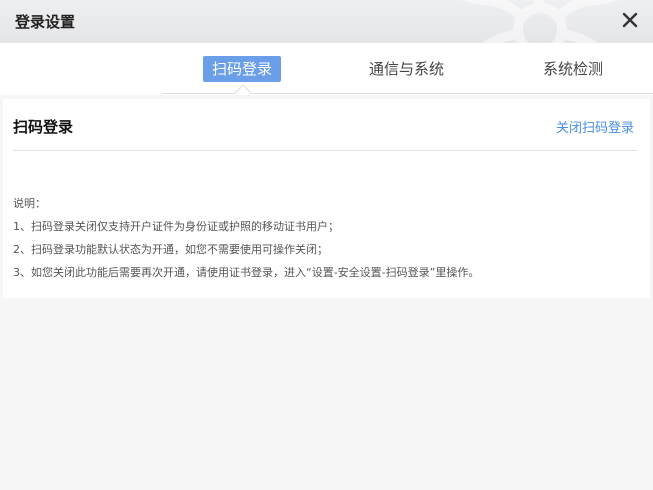 This screenshot has width=653, height=490. I want to click on tab-communication-system: 通信与系统, so click(406, 69).